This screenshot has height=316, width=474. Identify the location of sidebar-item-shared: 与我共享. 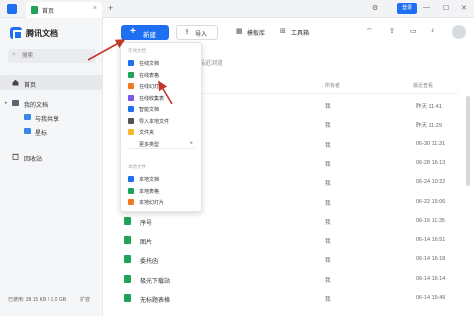
(51, 117).